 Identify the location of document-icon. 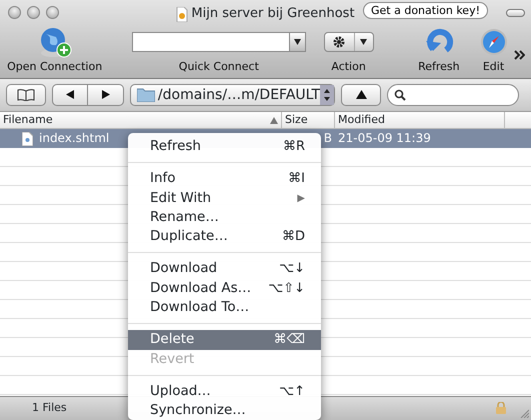
(182, 14).